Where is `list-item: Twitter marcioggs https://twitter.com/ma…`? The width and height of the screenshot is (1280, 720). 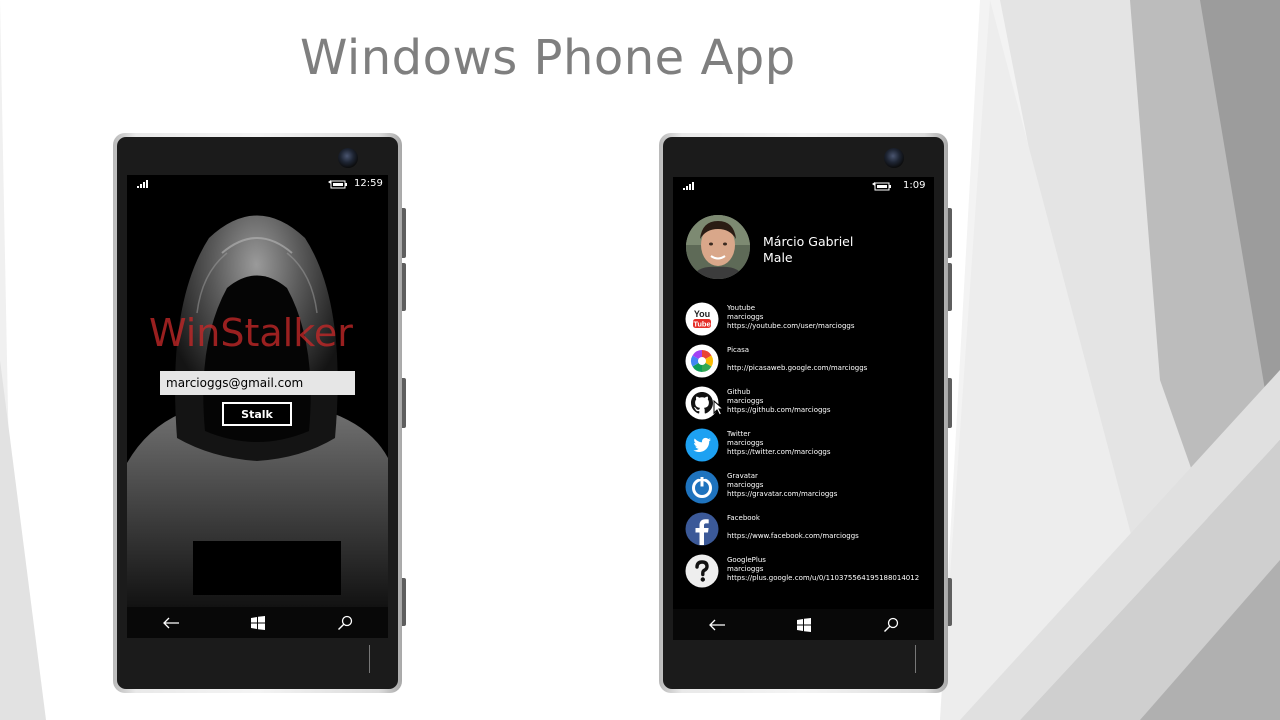 list-item: Twitter marcioggs https://twitter.com/ma… is located at coordinates (807, 445).